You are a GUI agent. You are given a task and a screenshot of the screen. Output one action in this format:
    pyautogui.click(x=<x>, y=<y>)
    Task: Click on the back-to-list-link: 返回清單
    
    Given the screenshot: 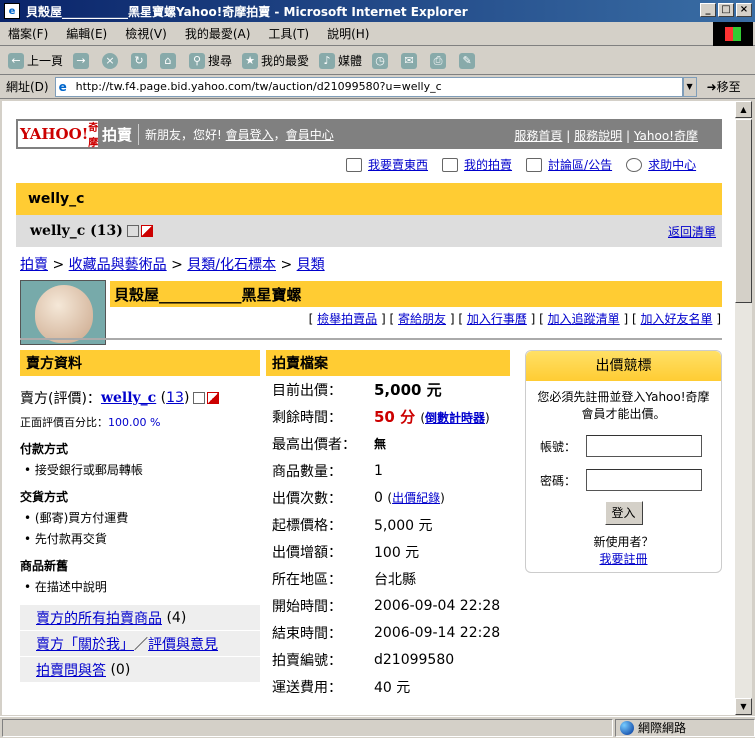 What is the action you would take?
    pyautogui.click(x=692, y=231)
    